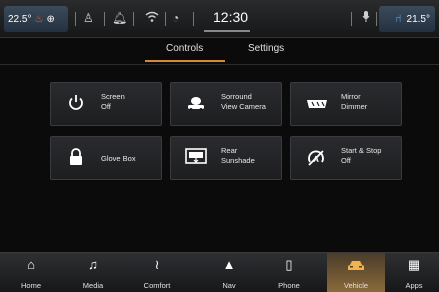  Describe the element at coordinates (175, 18) in the screenshot. I see `compass-icon: ◔` at that location.